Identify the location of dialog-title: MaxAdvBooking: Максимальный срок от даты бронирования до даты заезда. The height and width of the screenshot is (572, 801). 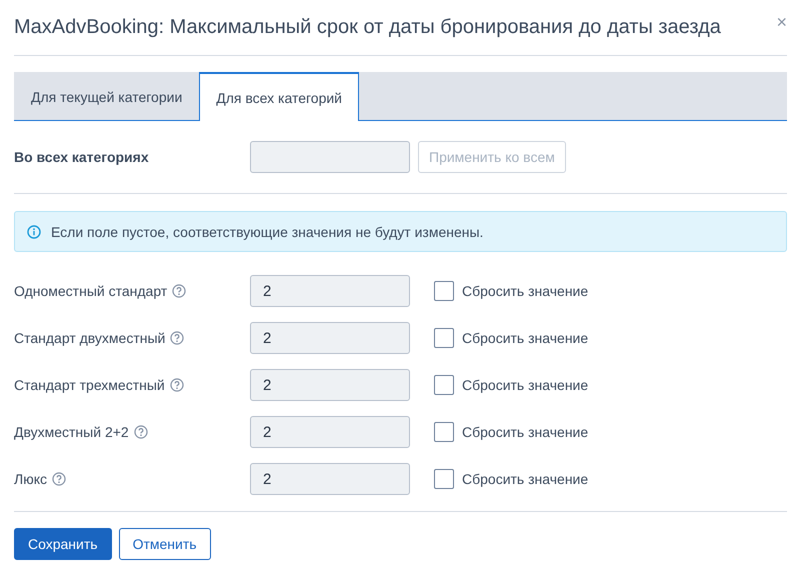
(367, 27).